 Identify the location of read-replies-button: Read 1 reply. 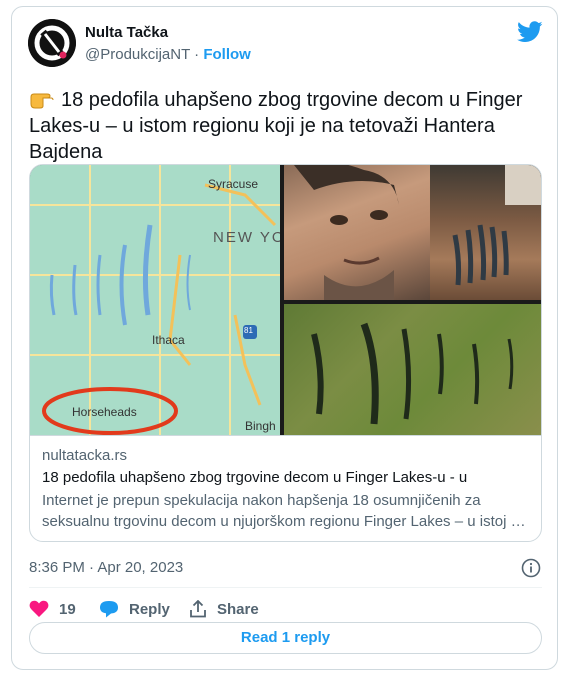
(285, 638).